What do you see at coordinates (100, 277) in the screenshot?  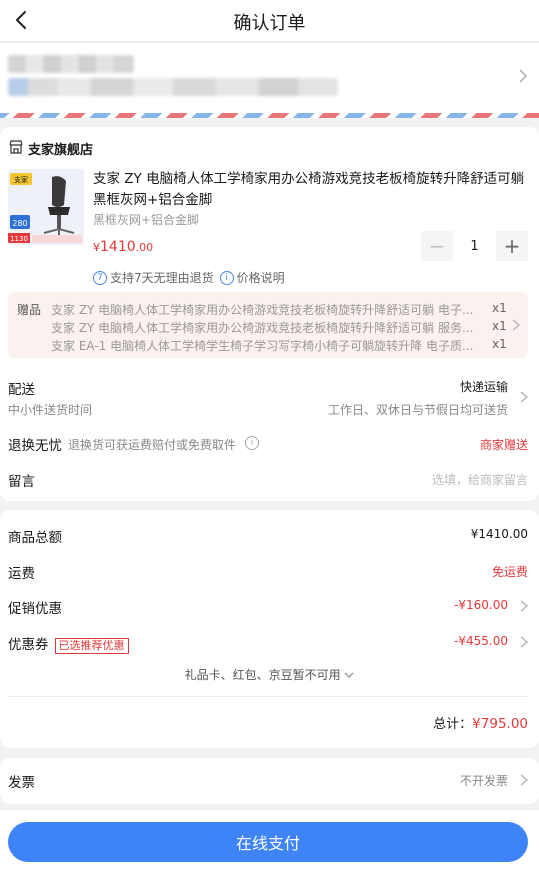 I see `return-days-icon: 7` at bounding box center [100, 277].